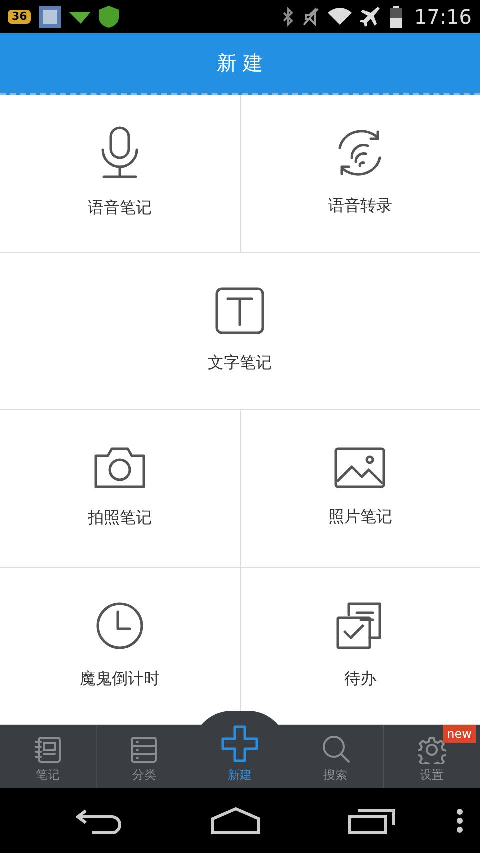 This screenshot has height=853, width=480. Describe the element at coordinates (372, 820) in the screenshot. I see `recent-apps-button` at that location.